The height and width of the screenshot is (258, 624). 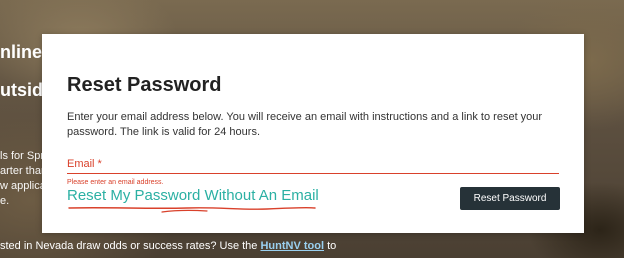 I want to click on email-field, so click(x=313, y=164).